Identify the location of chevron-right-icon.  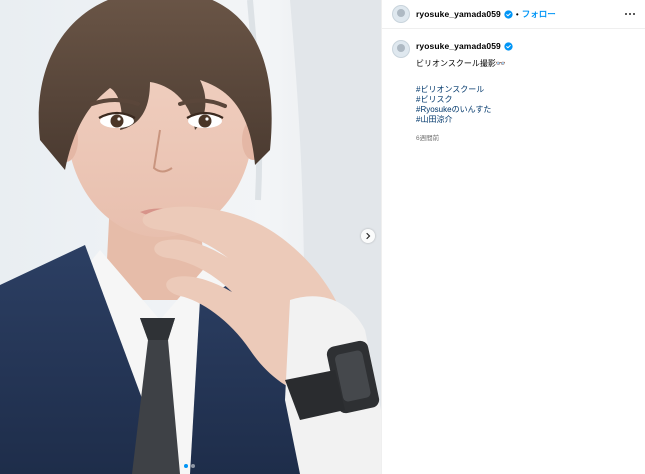
(368, 236).